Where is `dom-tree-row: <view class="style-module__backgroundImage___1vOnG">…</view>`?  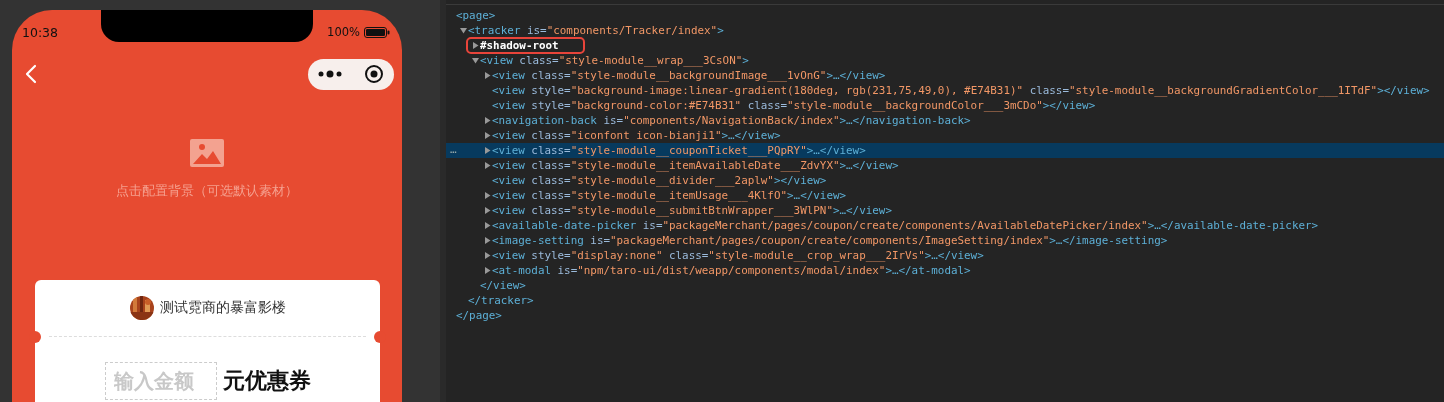
dom-tree-row: <view class="style-module__backgroundImage___1vOnG">…</view> is located at coordinates (945, 75).